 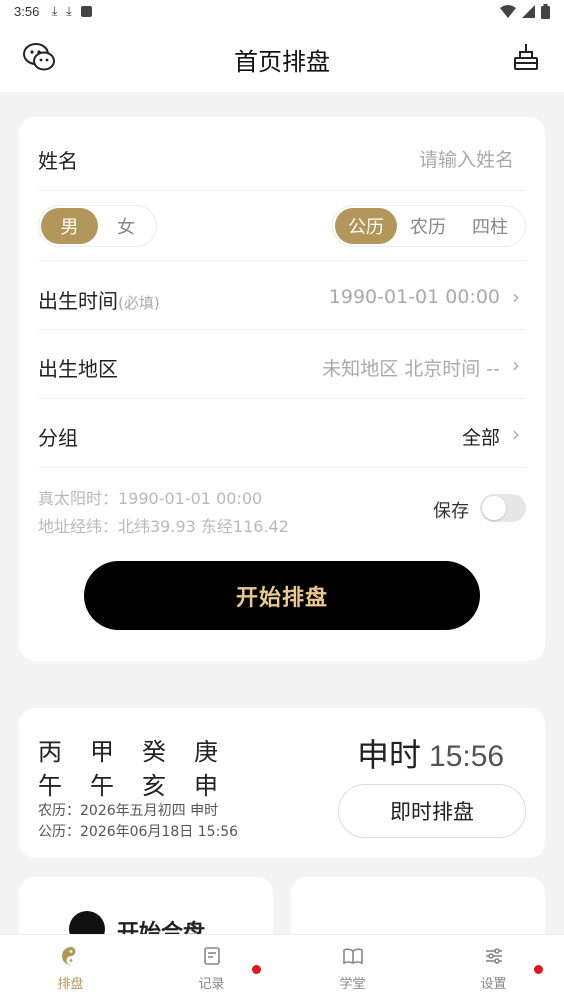 What do you see at coordinates (545, 11) in the screenshot?
I see `battery-icon` at bounding box center [545, 11].